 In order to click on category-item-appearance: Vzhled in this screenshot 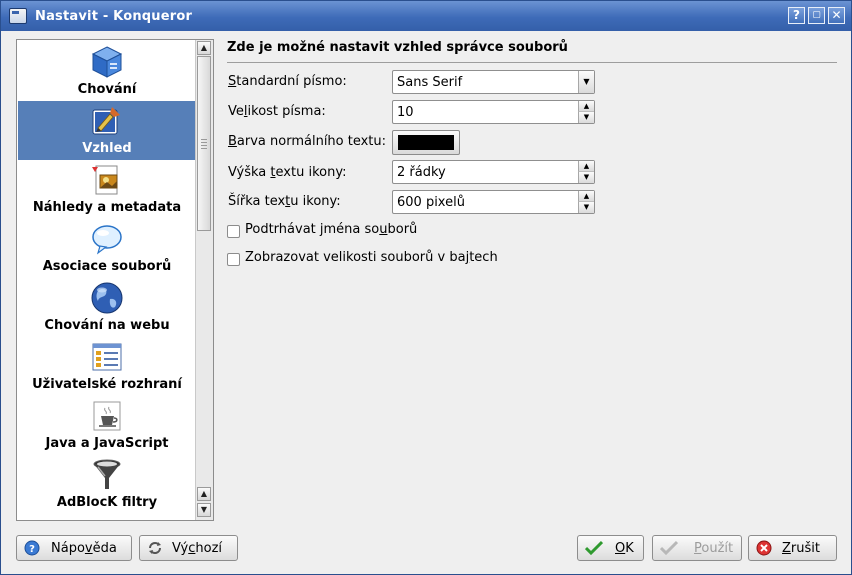, I will do `click(107, 130)`.